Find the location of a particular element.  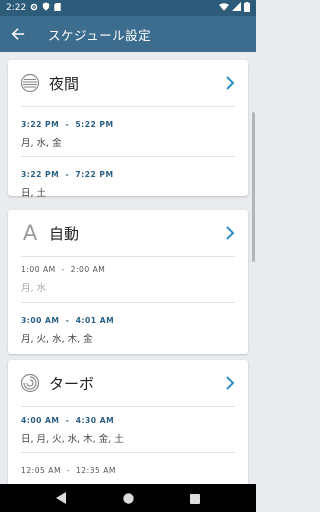

schedule-entry: 3:00 AM - 4:01 AM 月, 火, 水, 木, 金 is located at coordinates (61, 330).